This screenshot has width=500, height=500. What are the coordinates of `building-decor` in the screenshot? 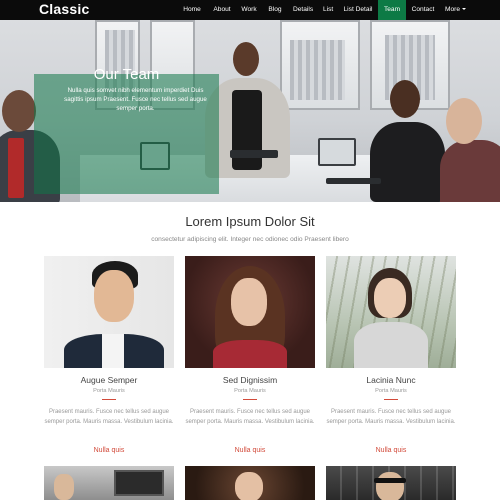 It's located at (317, 70).